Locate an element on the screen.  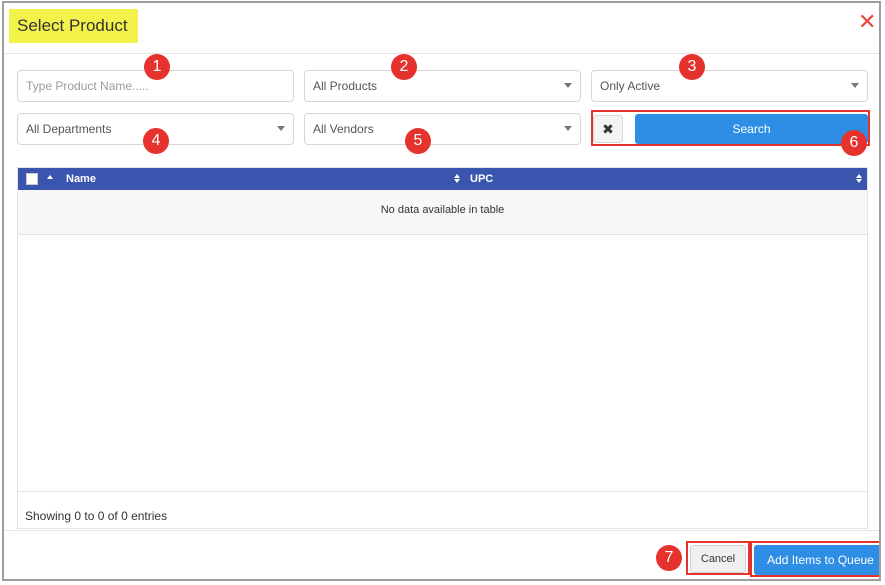
callout-marker: 6 is located at coordinates (854, 143).